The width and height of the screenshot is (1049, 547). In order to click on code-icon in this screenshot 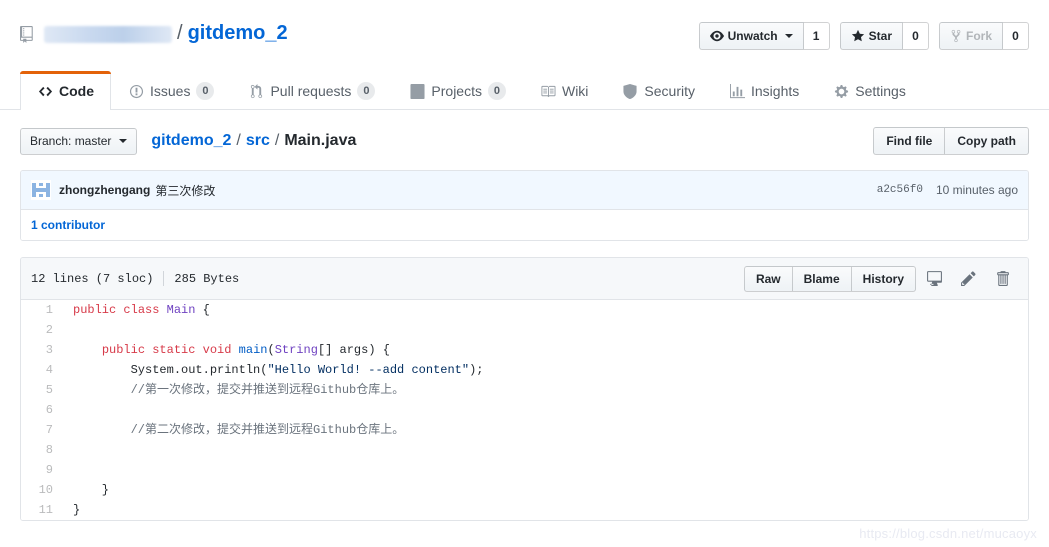, I will do `click(45, 91)`.